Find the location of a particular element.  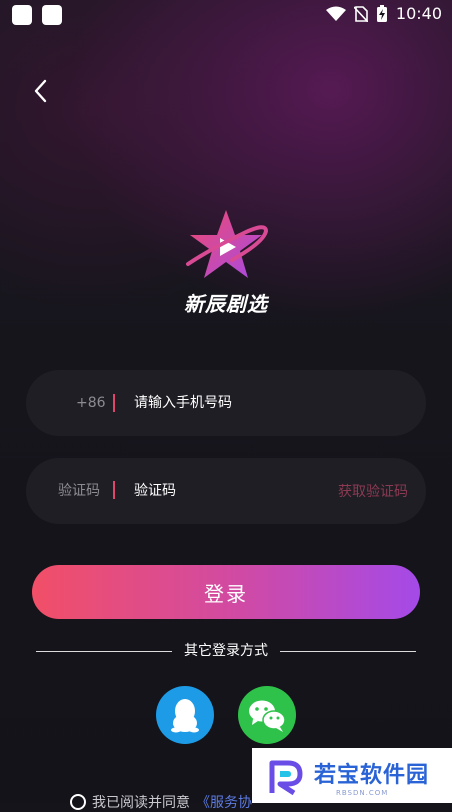

other-login-divider: 其它登录方式 is located at coordinates (226, 651).